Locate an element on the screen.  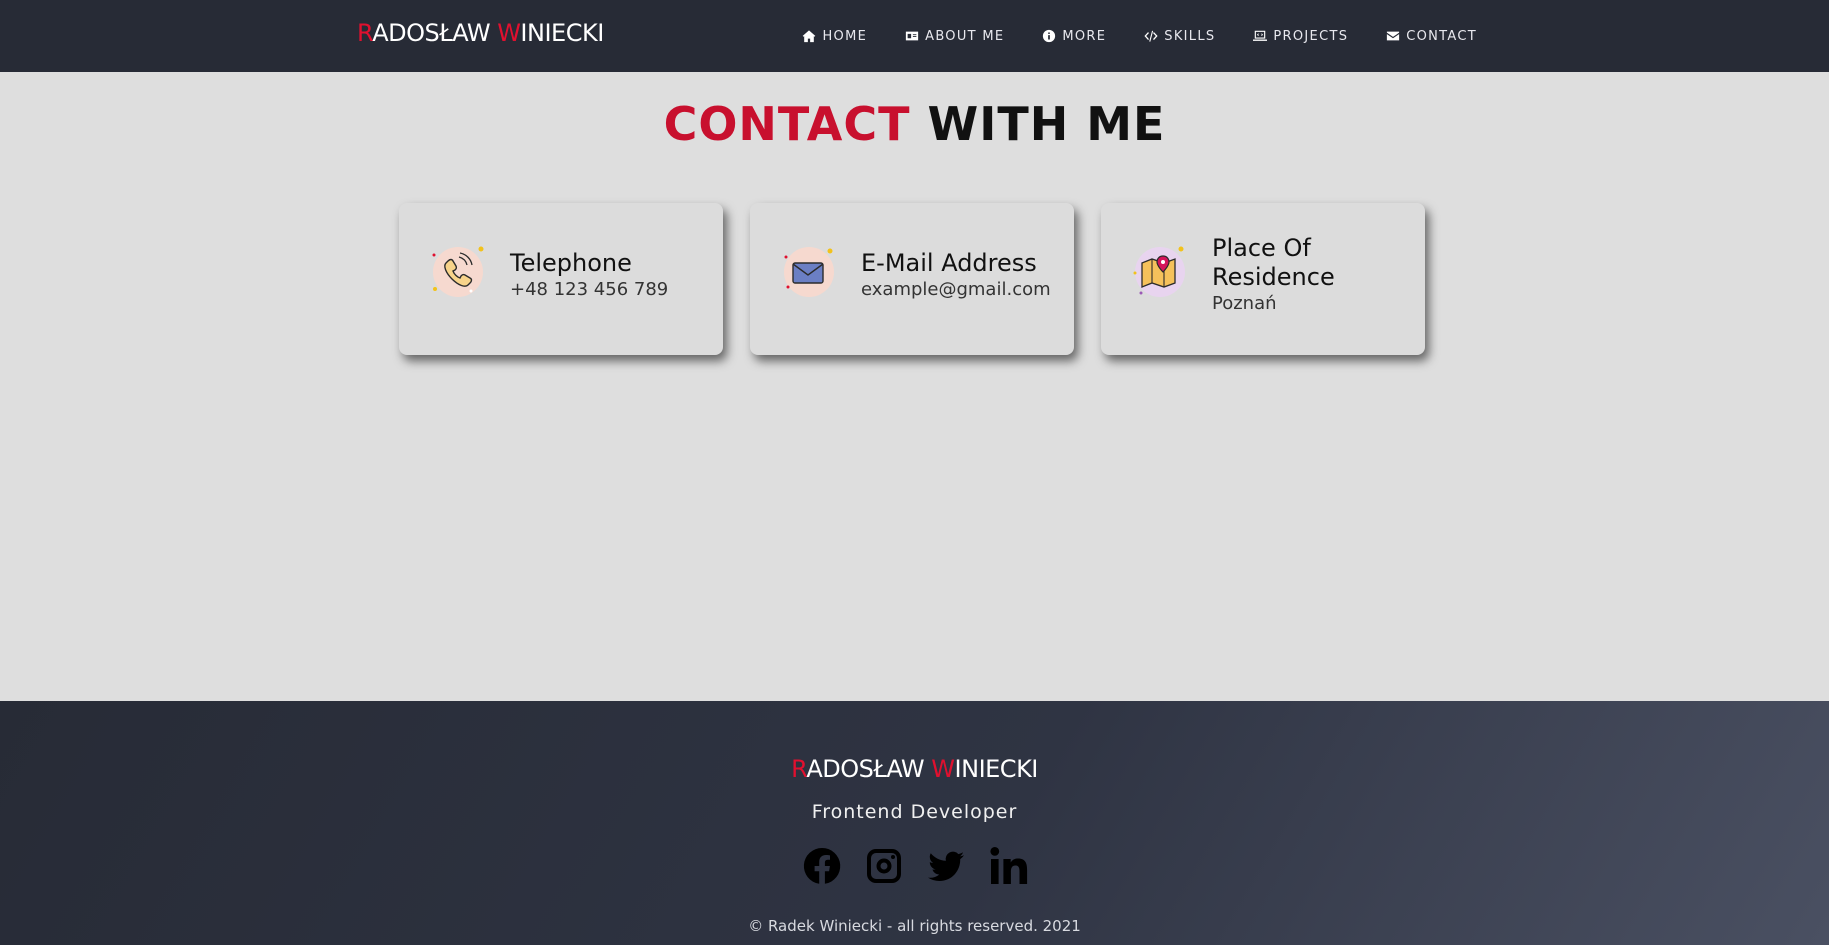
laptop-code-icon is located at coordinates (1260, 35).